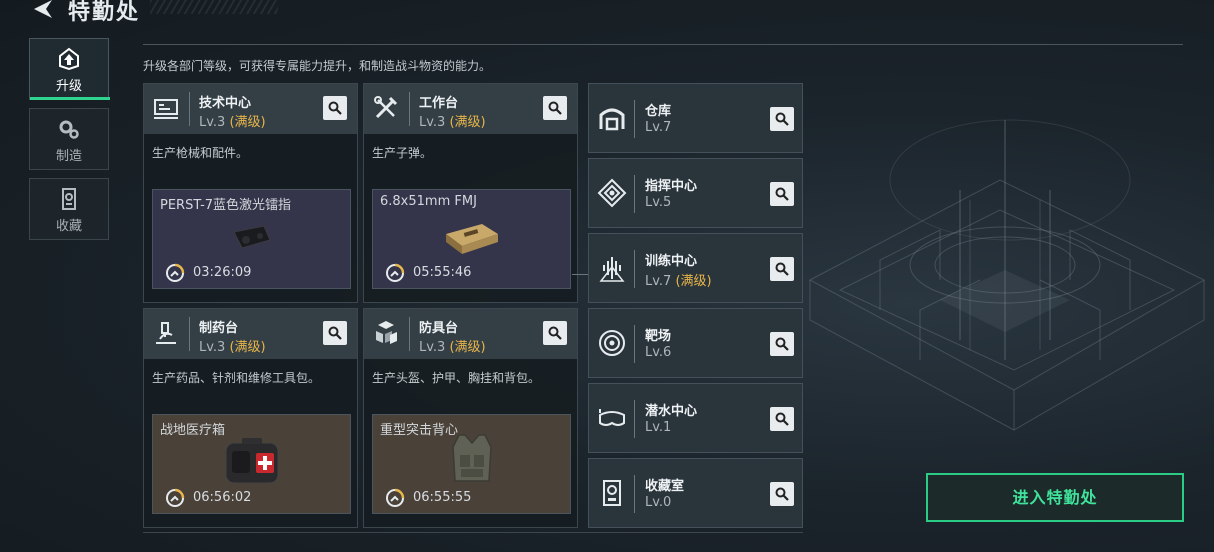 The image size is (1214, 552). I want to click on collection-room-icon, so click(612, 493).